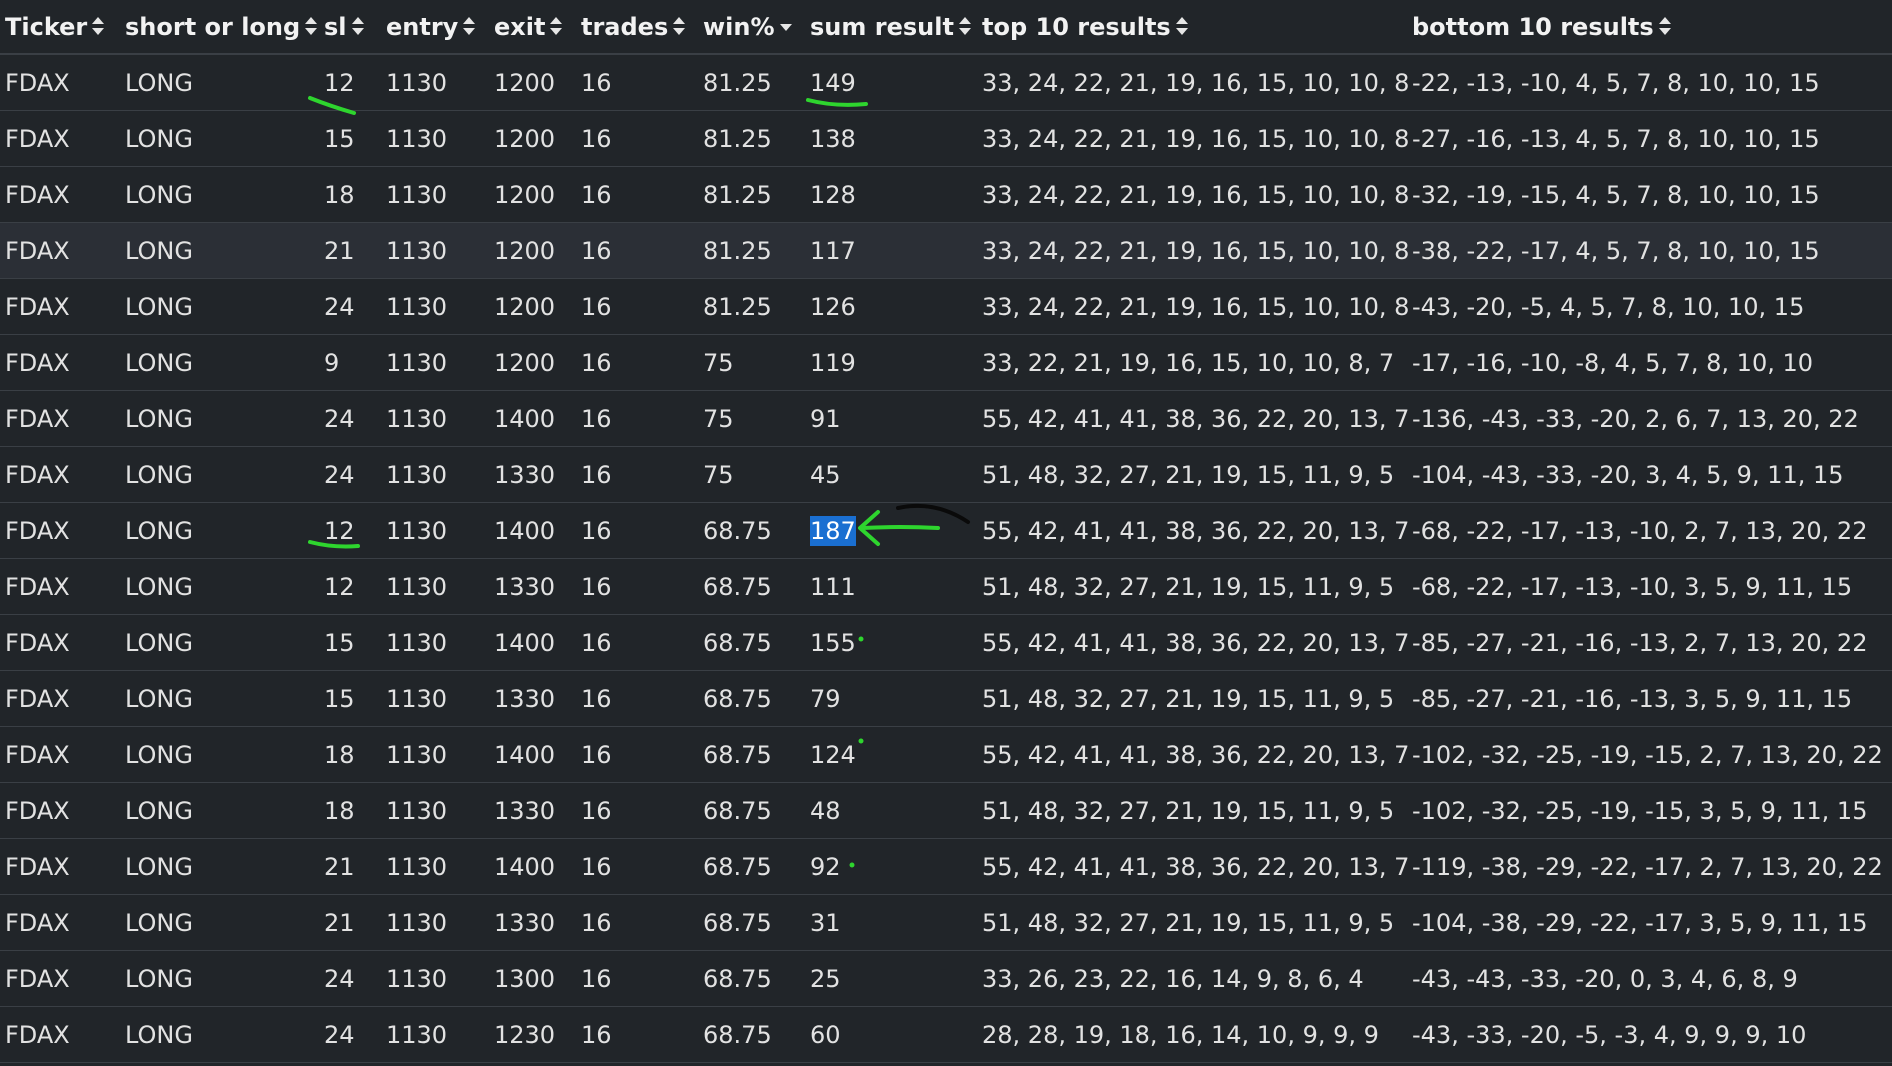 The image size is (1892, 1066). Describe the element at coordinates (350, 27) in the screenshot. I see `column-header-sl: sl` at that location.